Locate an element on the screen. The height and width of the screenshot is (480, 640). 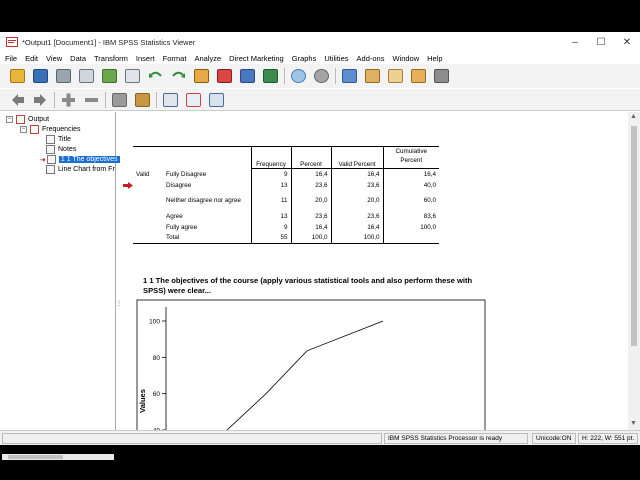
redo-icon is located at coordinates (178, 76).